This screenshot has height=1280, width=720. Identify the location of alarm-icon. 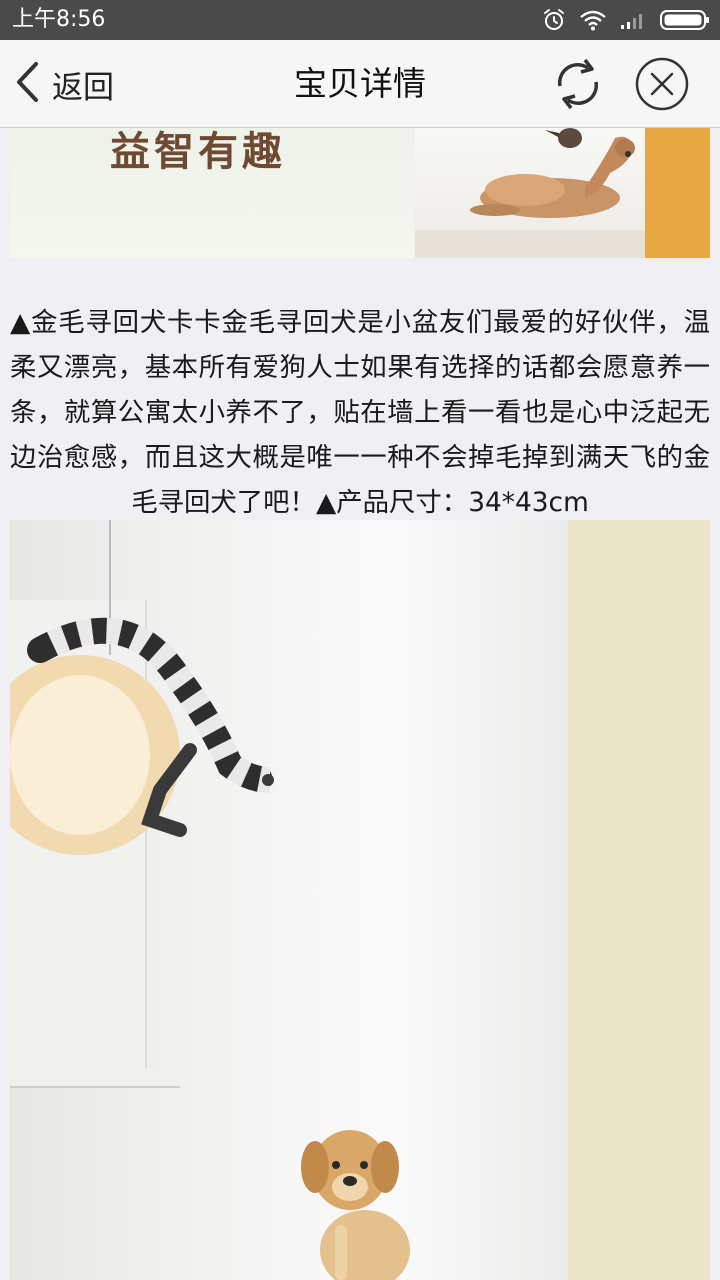
(554, 20).